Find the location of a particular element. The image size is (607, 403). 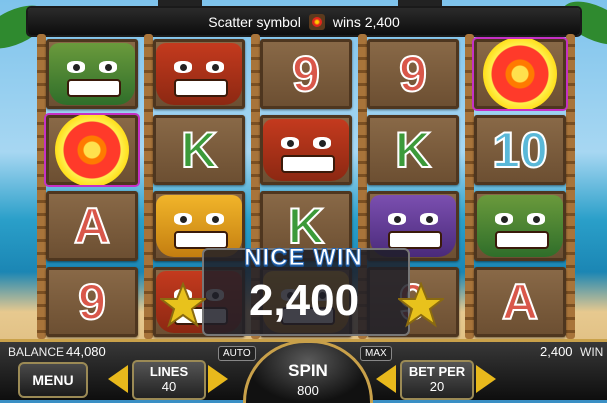

lines-value: 40 is located at coordinates (169, 386).